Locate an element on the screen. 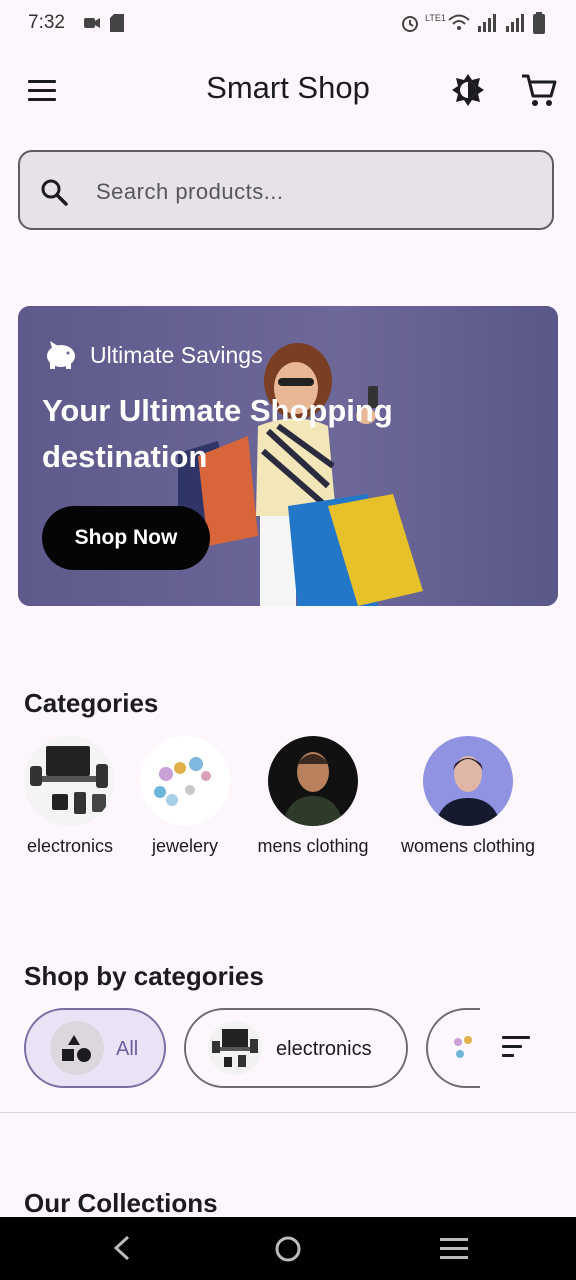 The image size is (576, 1280). shapes-icon is located at coordinates (77, 1048).